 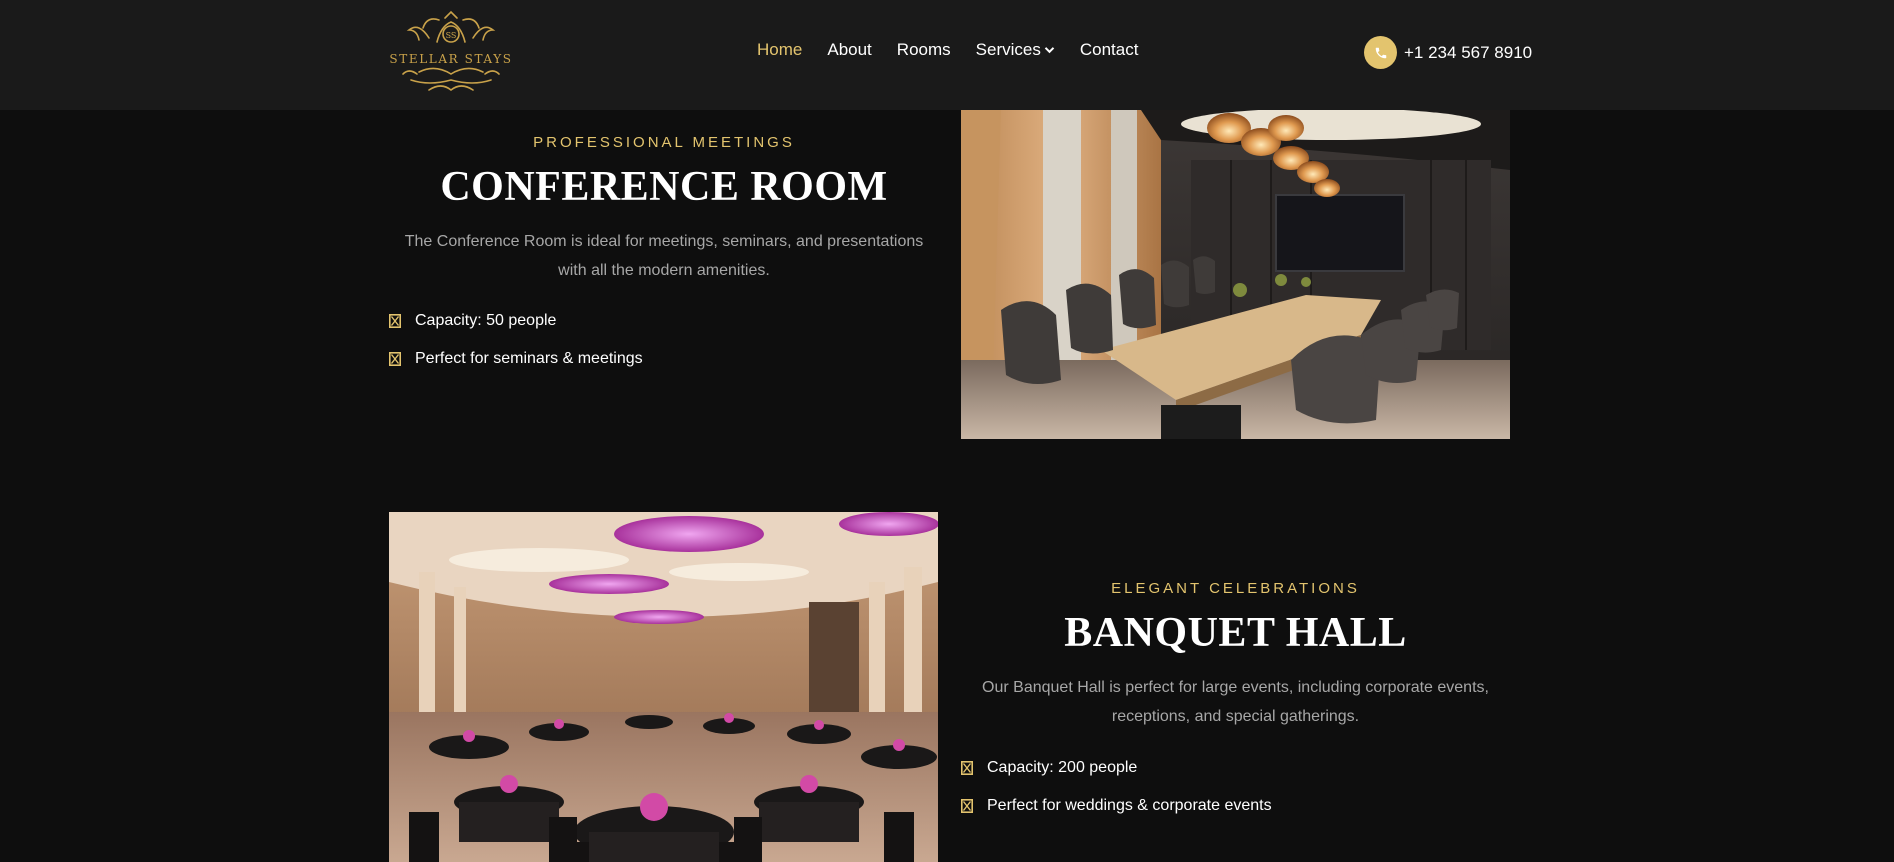 I want to click on nav-about: About, so click(x=849, y=50).